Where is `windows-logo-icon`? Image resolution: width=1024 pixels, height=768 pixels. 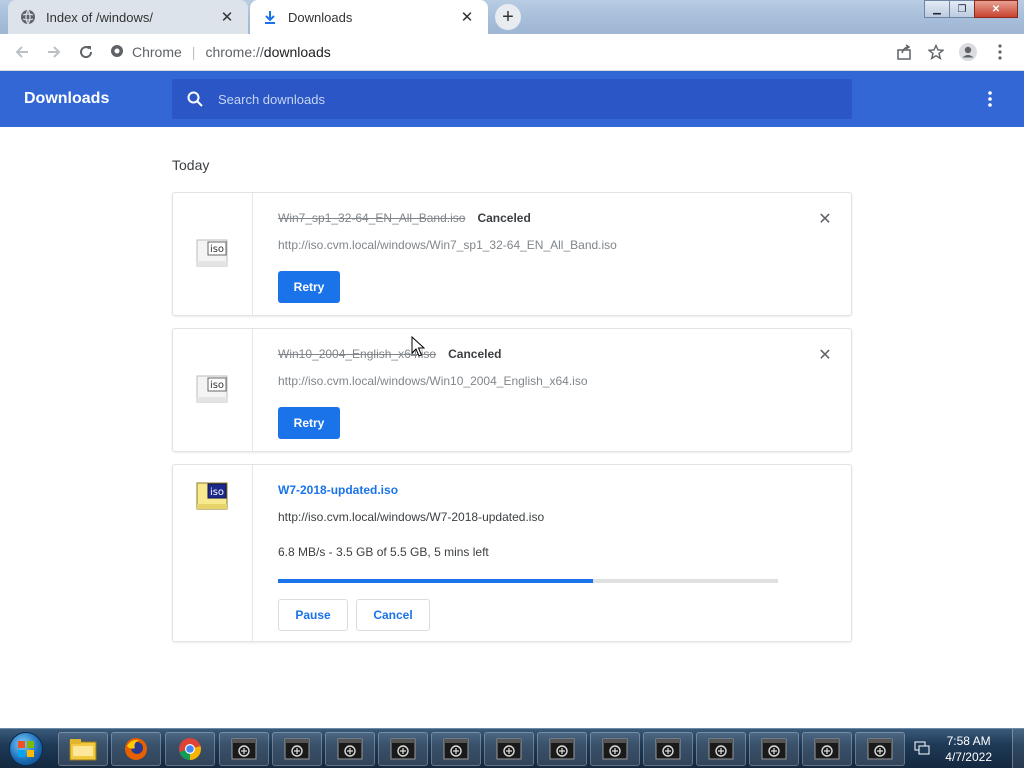
windows-logo-icon is located at coordinates (26, 749).